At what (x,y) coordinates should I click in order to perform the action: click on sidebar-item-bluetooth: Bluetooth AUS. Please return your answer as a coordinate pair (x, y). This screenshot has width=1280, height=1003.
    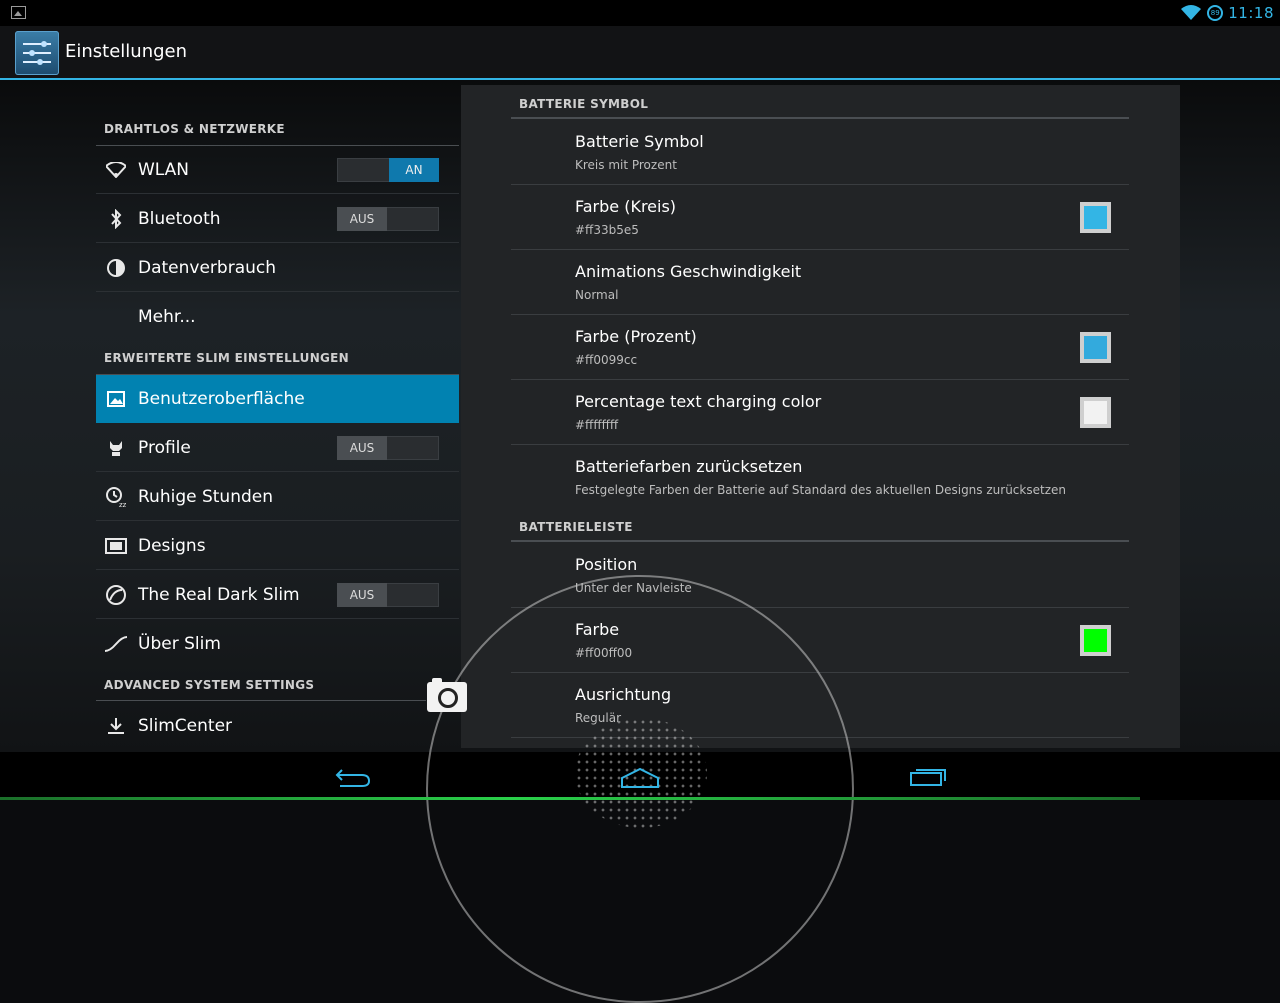
    Looking at the image, I should click on (277, 219).